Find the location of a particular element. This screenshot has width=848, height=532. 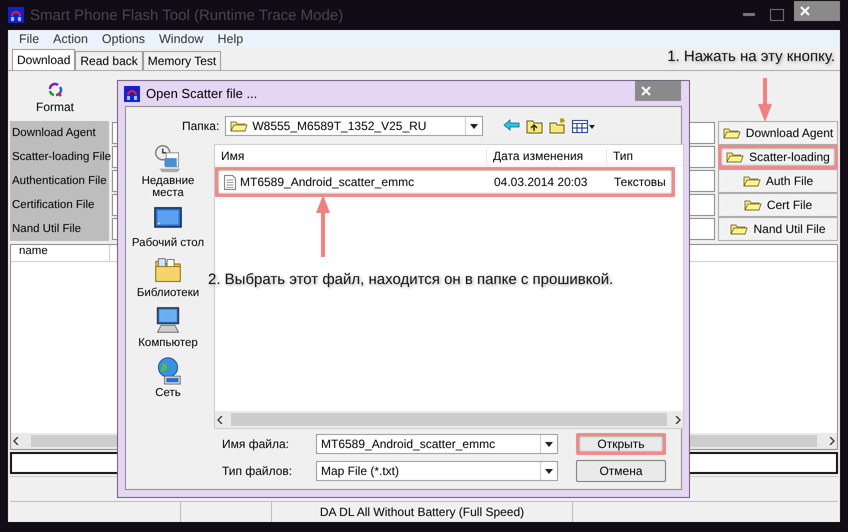

browse-button: Download Agent is located at coordinates (778, 133).